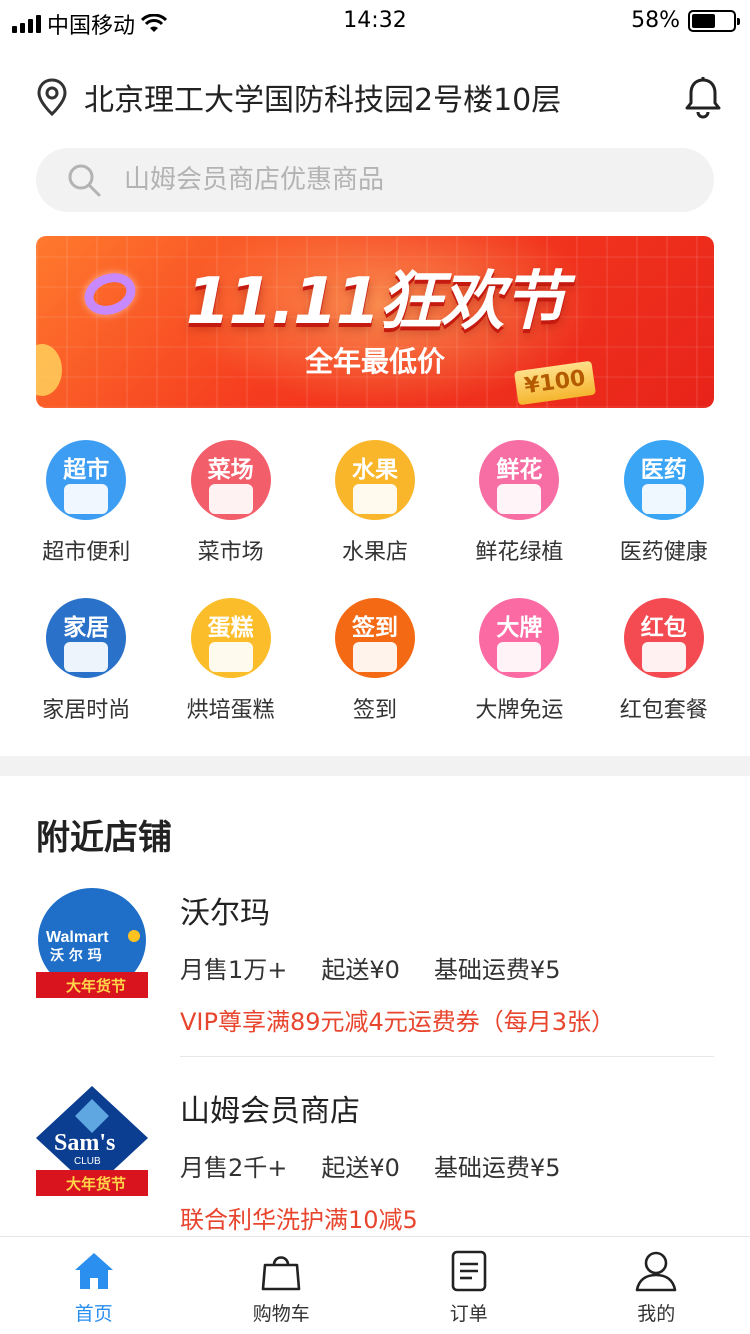 The image size is (750, 1334). Describe the element at coordinates (374, 710) in the screenshot. I see `category-label: 签到` at that location.